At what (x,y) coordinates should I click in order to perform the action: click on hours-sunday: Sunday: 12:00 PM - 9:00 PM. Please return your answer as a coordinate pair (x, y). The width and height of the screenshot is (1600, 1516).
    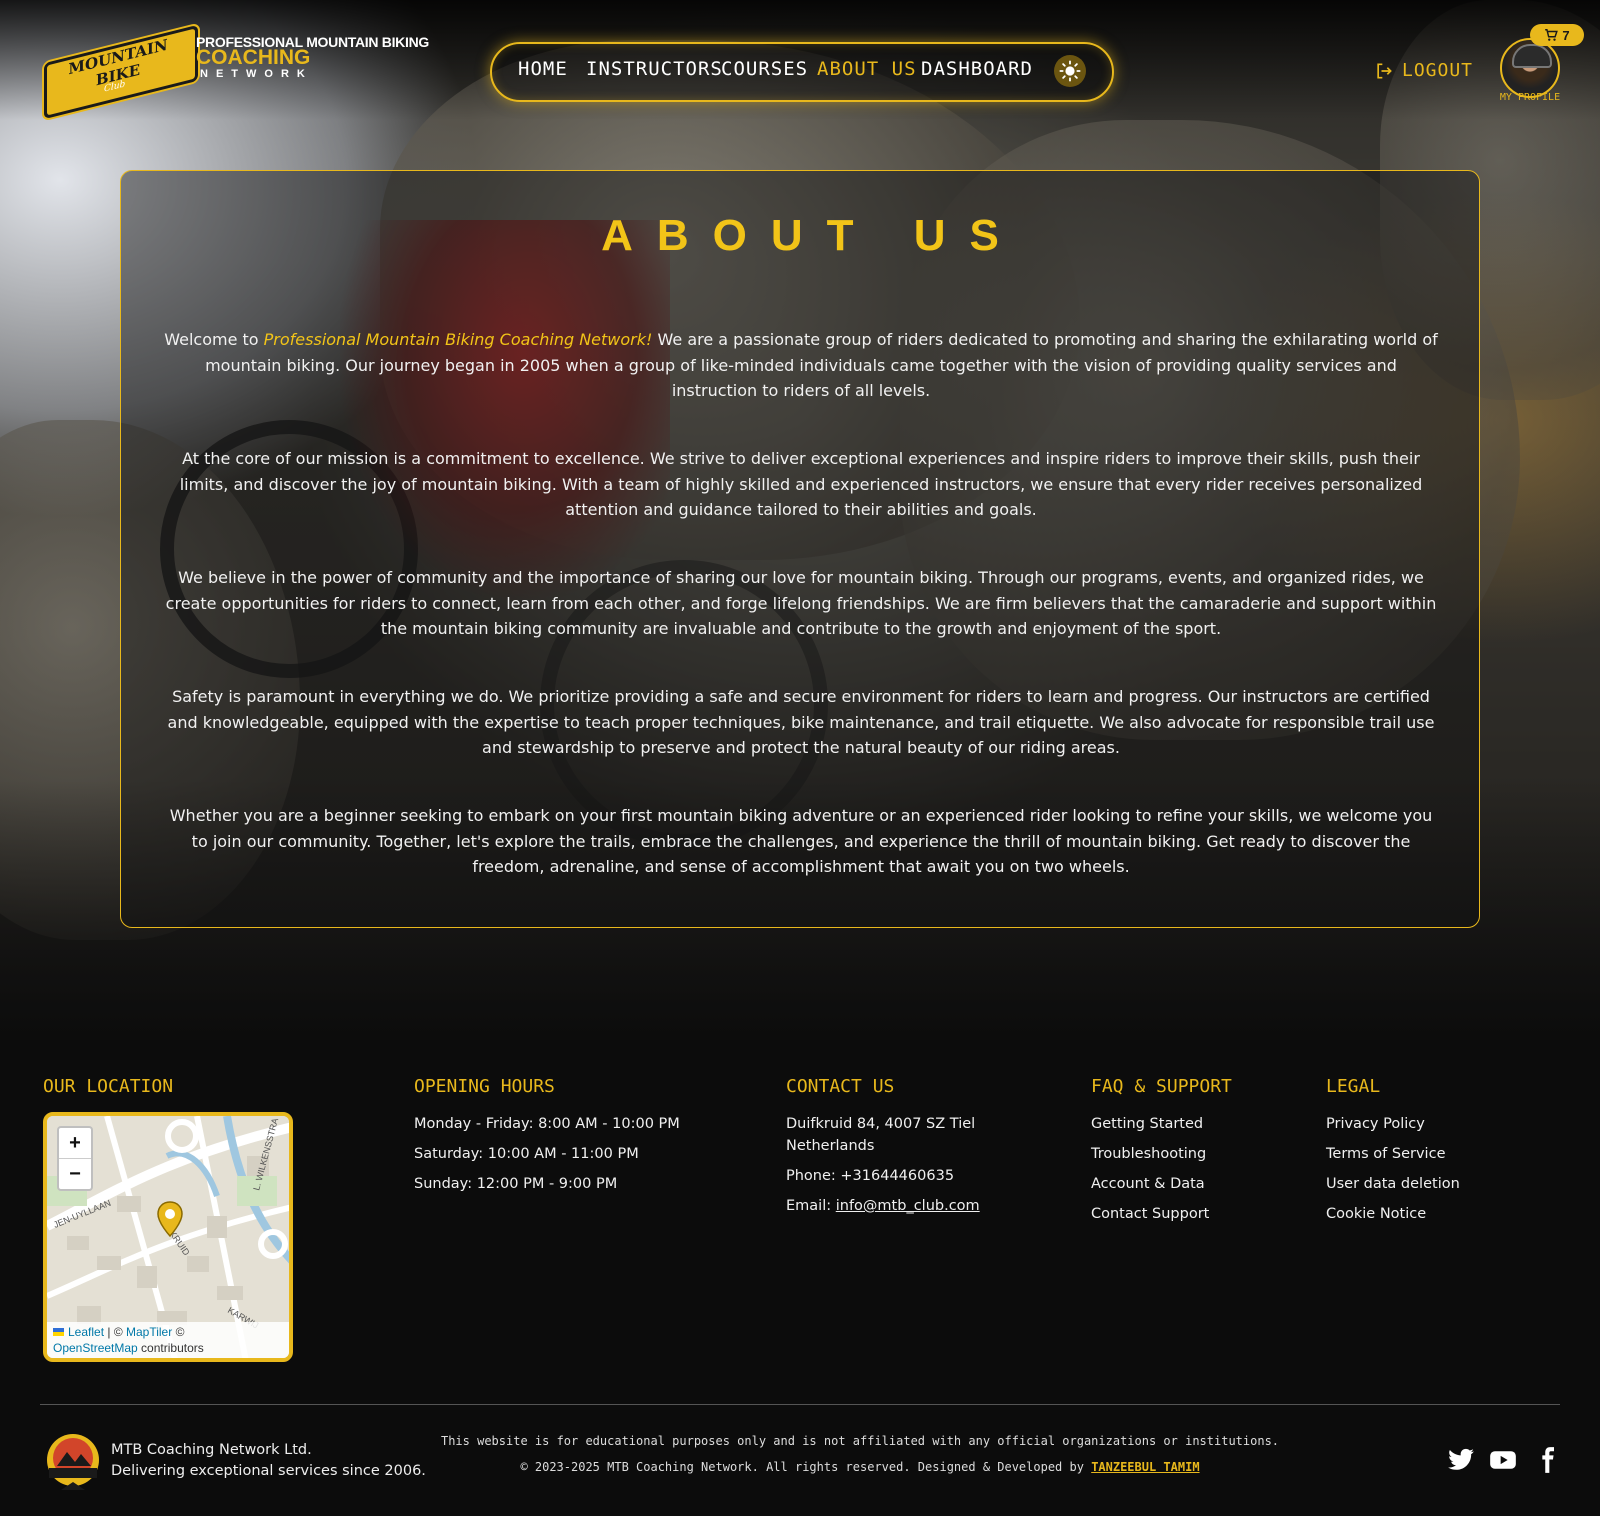
    Looking at the image, I should click on (516, 1184).